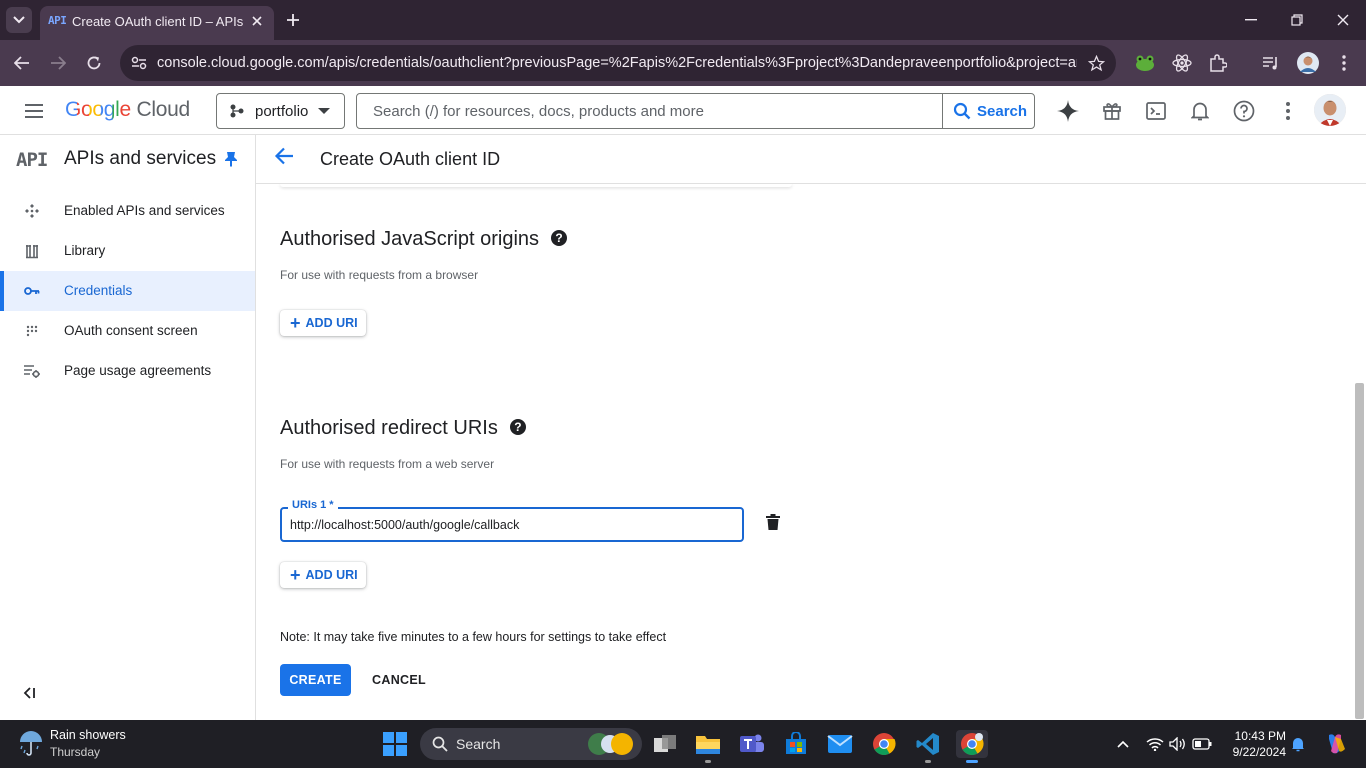 This screenshot has width=1366, height=768. Describe the element at coordinates (131, 330) in the screenshot. I see `sidebar-item-label: OAuth consent screen` at that location.